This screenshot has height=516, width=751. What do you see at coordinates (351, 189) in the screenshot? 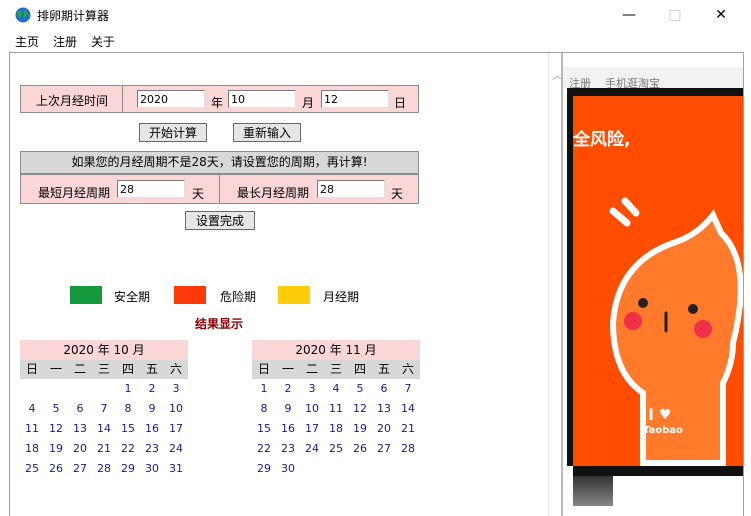
I see `max-cycle-input` at bounding box center [351, 189].